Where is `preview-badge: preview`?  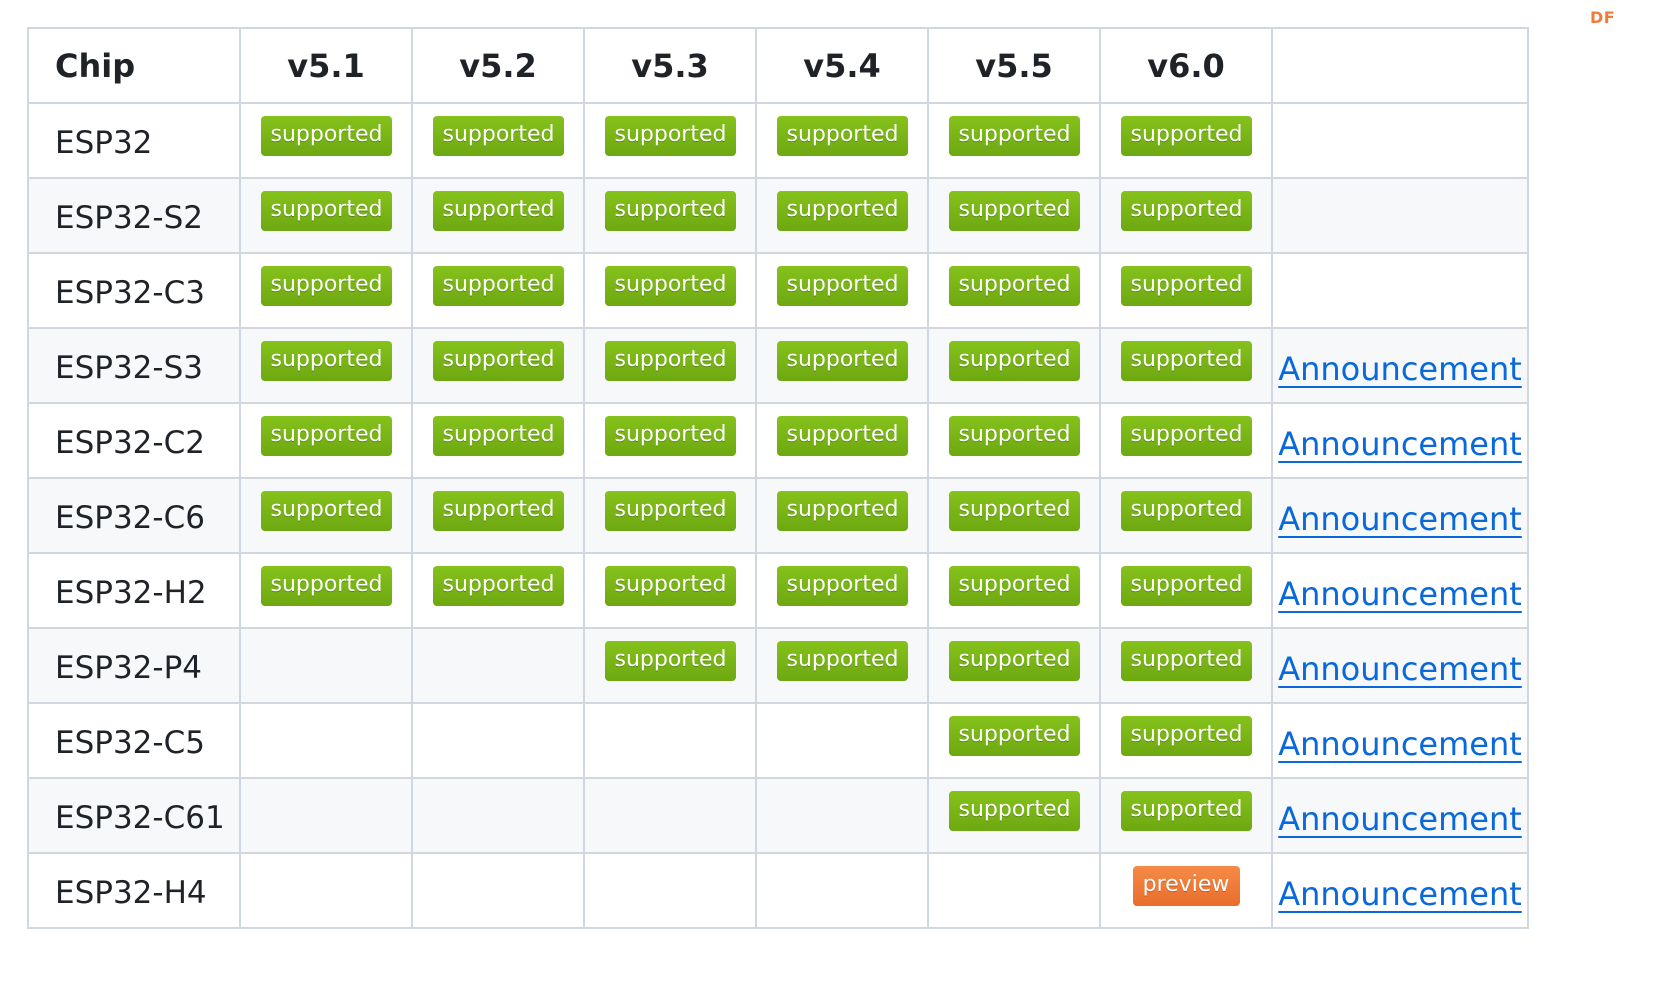 preview-badge: preview is located at coordinates (1186, 886).